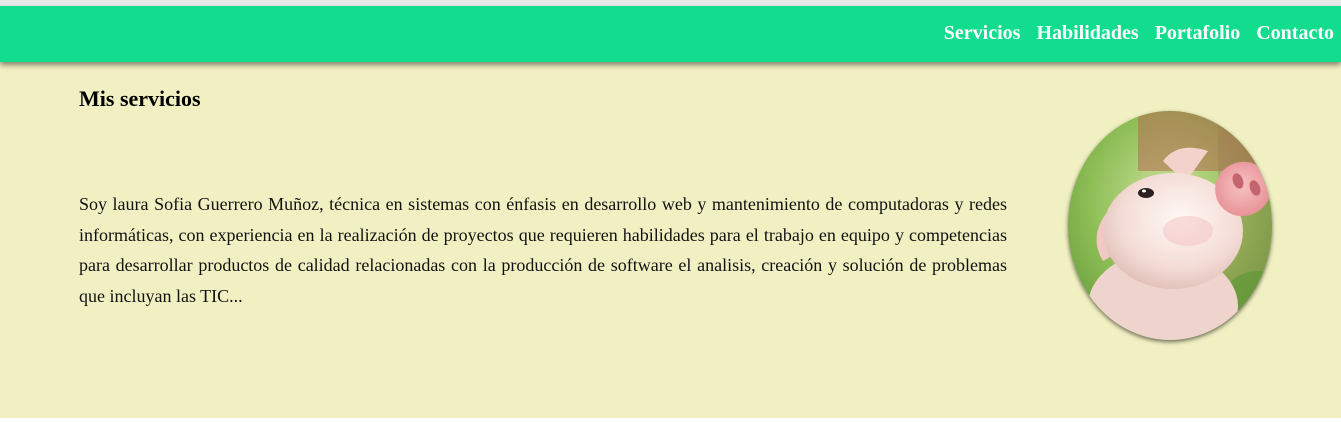  What do you see at coordinates (982, 33) in the screenshot?
I see `nav-link-servicios: Servicios` at bounding box center [982, 33].